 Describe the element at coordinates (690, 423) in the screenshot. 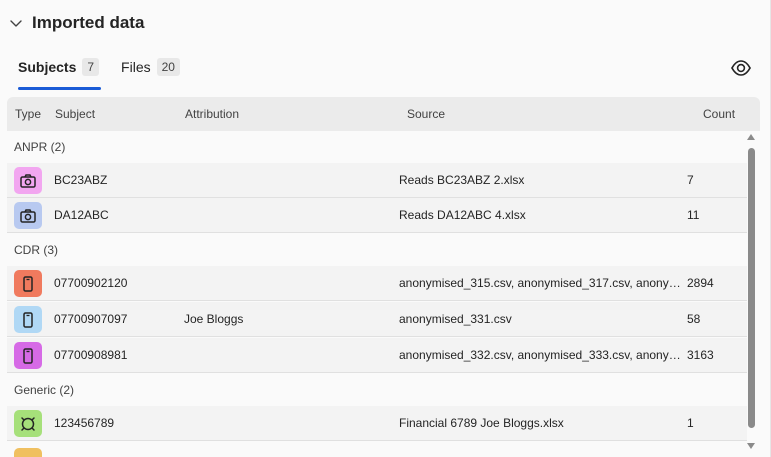

I see `count-cell: 1` at that location.